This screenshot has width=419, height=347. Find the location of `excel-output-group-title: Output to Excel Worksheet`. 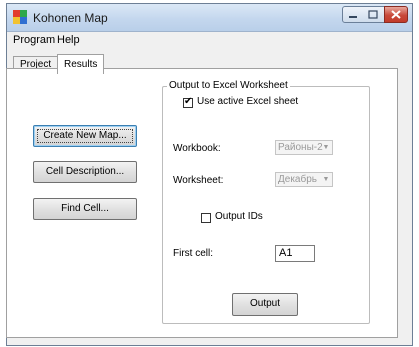

excel-output-group-title: Output to Excel Worksheet is located at coordinates (228, 85).